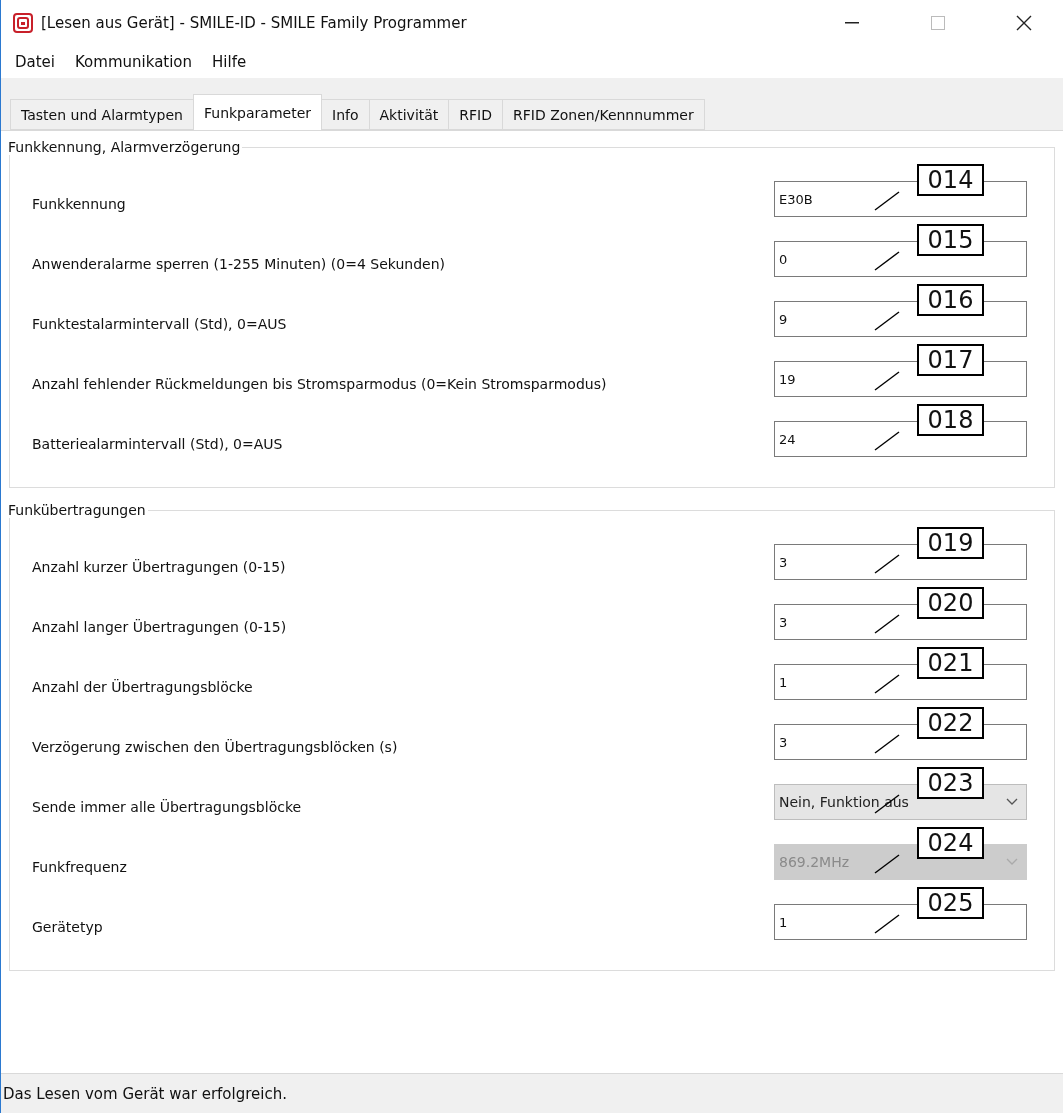 The image size is (1063, 1113). I want to click on field-label: Anzahl langer Übertragungen (0-15), so click(160, 626).